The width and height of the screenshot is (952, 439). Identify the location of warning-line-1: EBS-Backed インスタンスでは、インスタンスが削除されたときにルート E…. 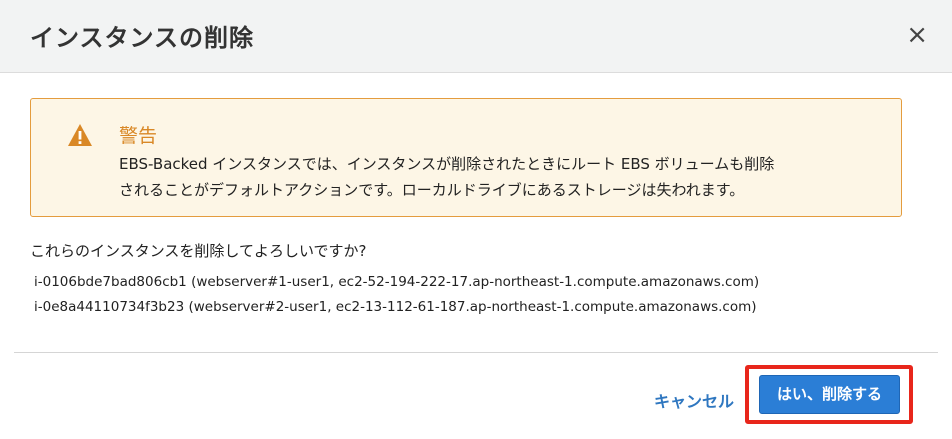
(447, 164).